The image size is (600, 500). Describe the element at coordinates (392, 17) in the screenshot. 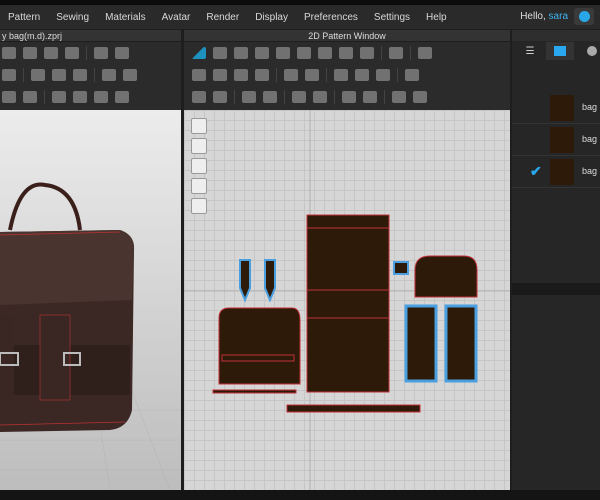

I see `menu-settings: Settings` at that location.